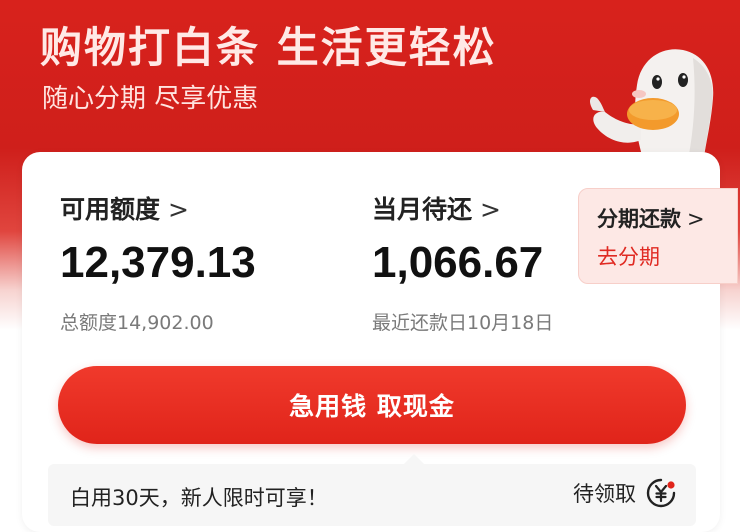 The width and height of the screenshot is (740, 532). I want to click on available-credit-section: 可用额度 > 12,379.13 总额度14,902.00, so click(158, 262).